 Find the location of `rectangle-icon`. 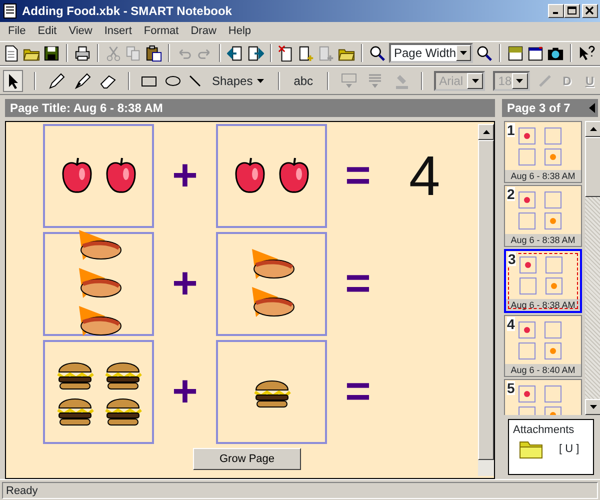

rectangle-icon is located at coordinates (149, 80).